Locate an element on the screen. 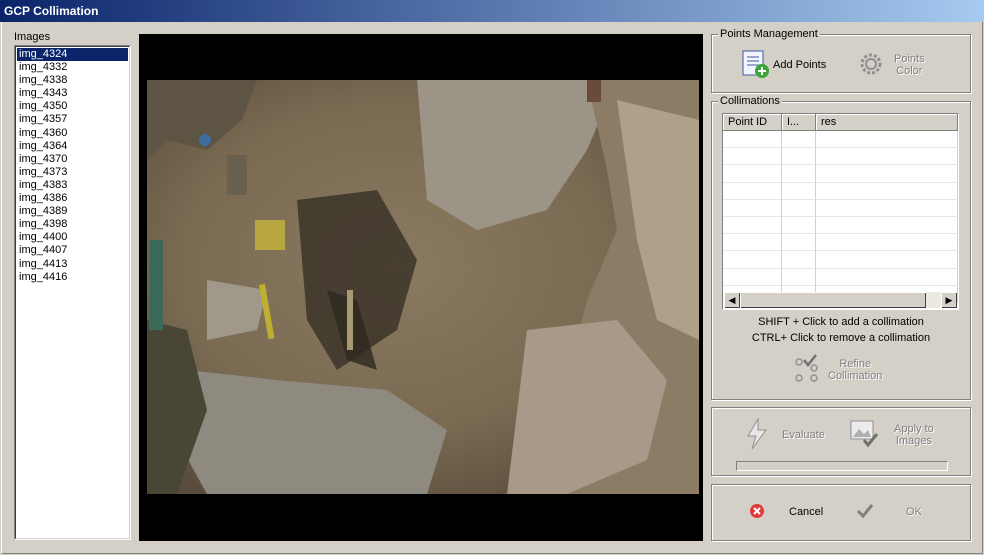  cancel-button: Cancel is located at coordinates (786, 512).